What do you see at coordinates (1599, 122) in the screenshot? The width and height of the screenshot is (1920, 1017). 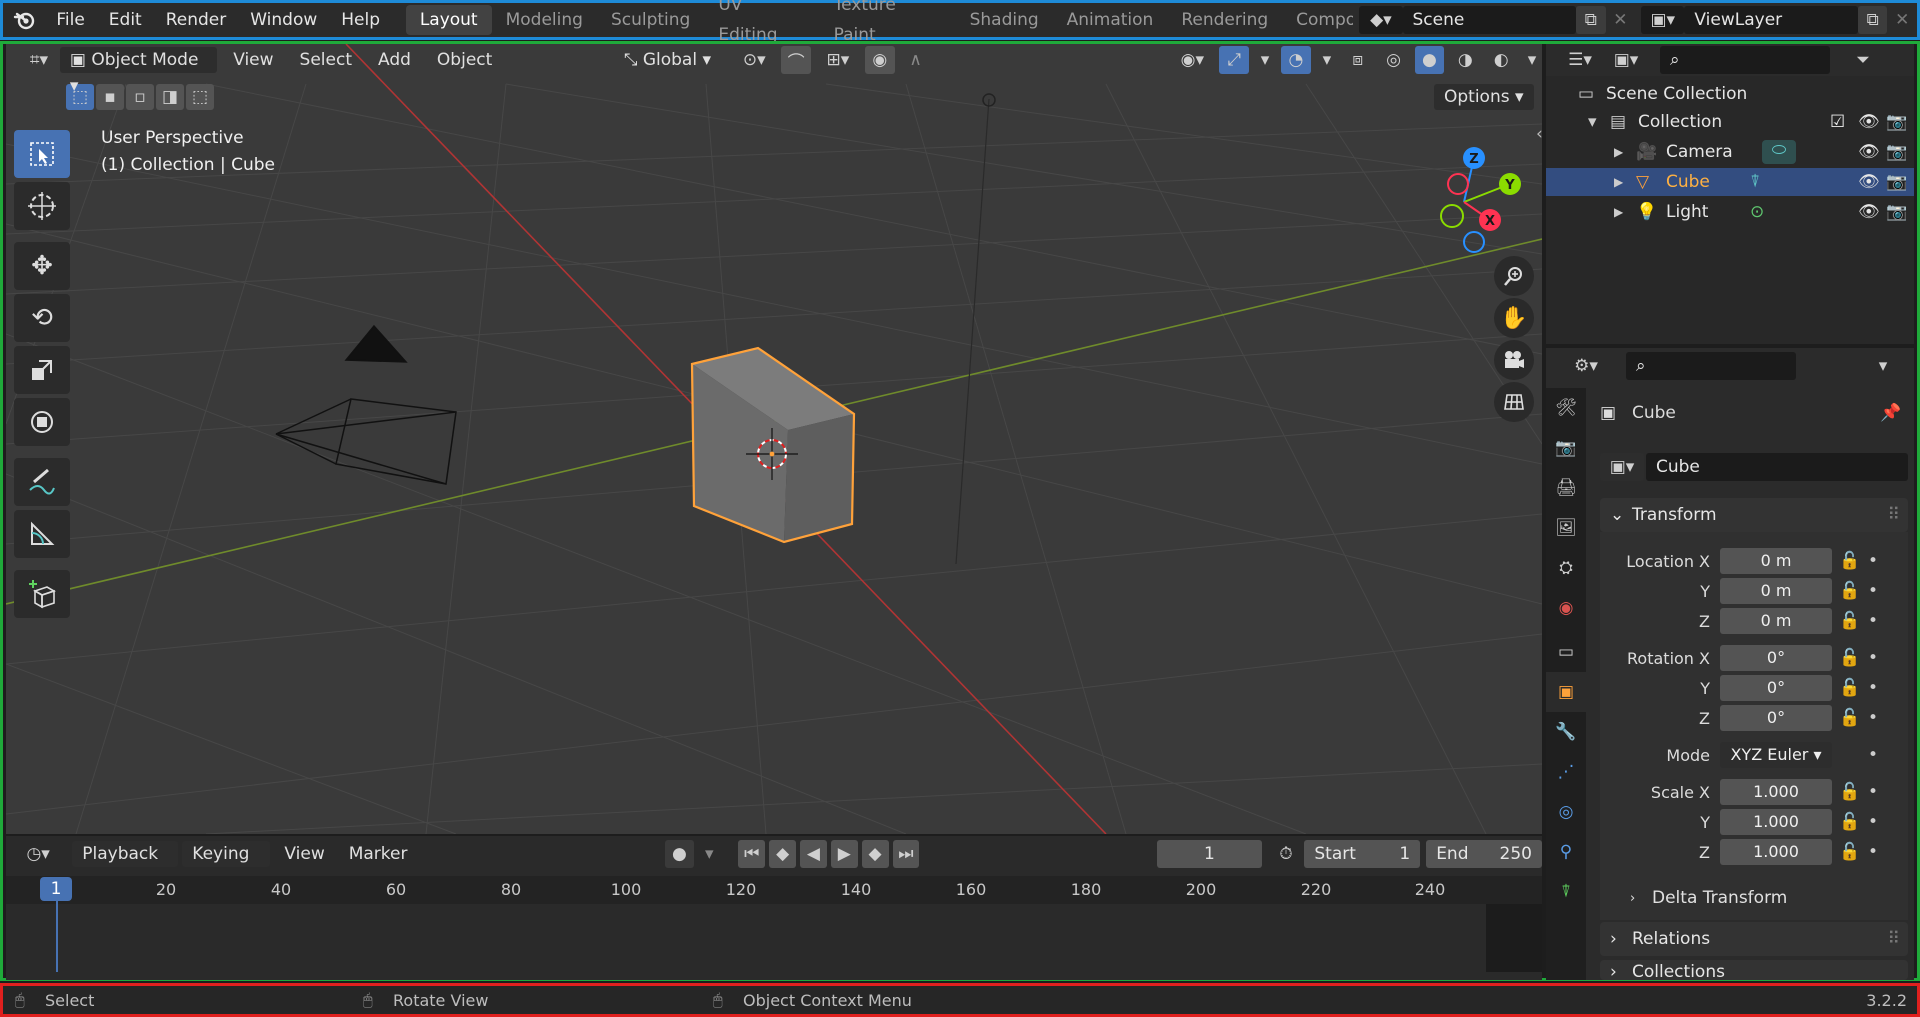 I see `expand-collection-icon: ▾` at bounding box center [1599, 122].